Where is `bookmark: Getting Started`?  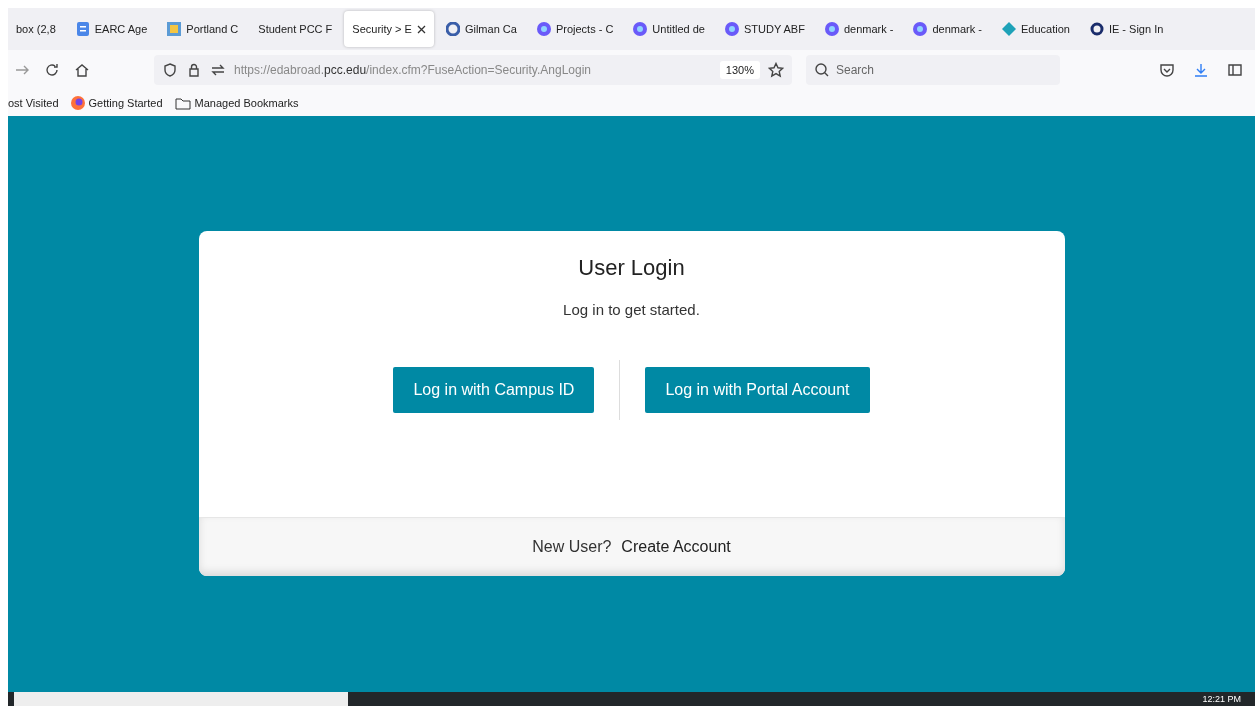 bookmark: Getting Started is located at coordinates (116, 103).